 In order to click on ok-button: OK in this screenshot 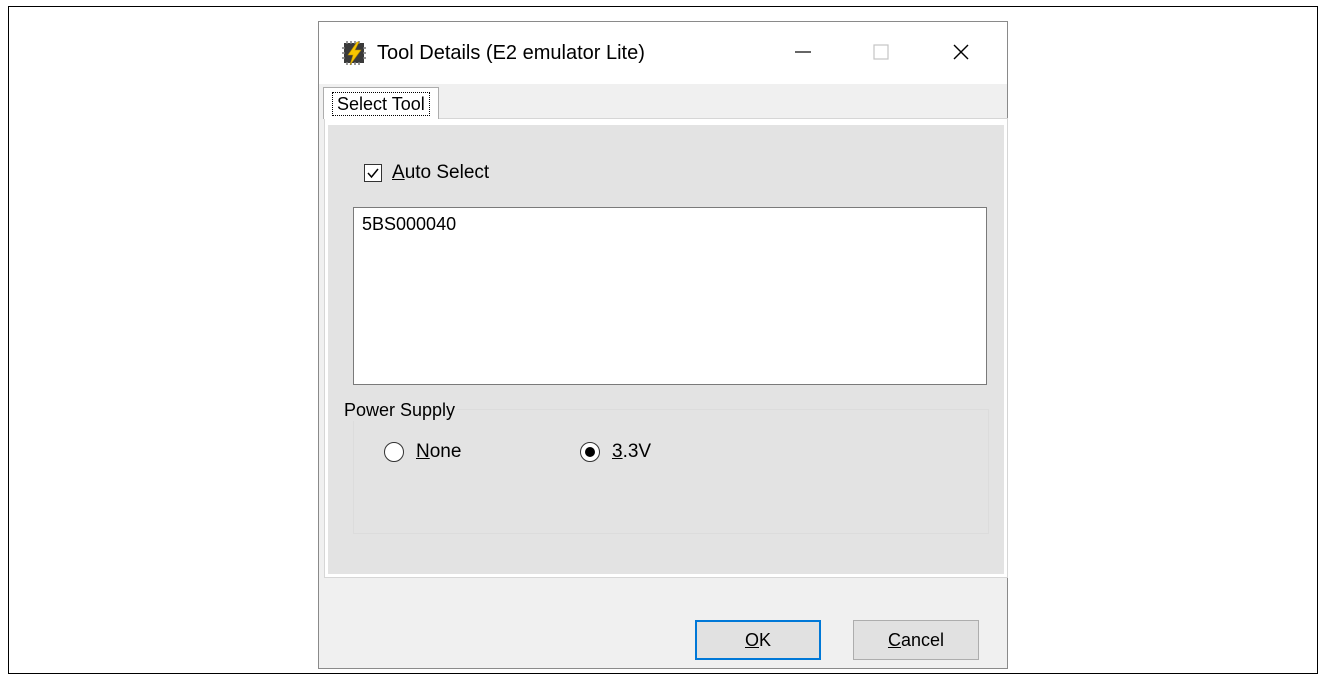, I will do `click(758, 640)`.